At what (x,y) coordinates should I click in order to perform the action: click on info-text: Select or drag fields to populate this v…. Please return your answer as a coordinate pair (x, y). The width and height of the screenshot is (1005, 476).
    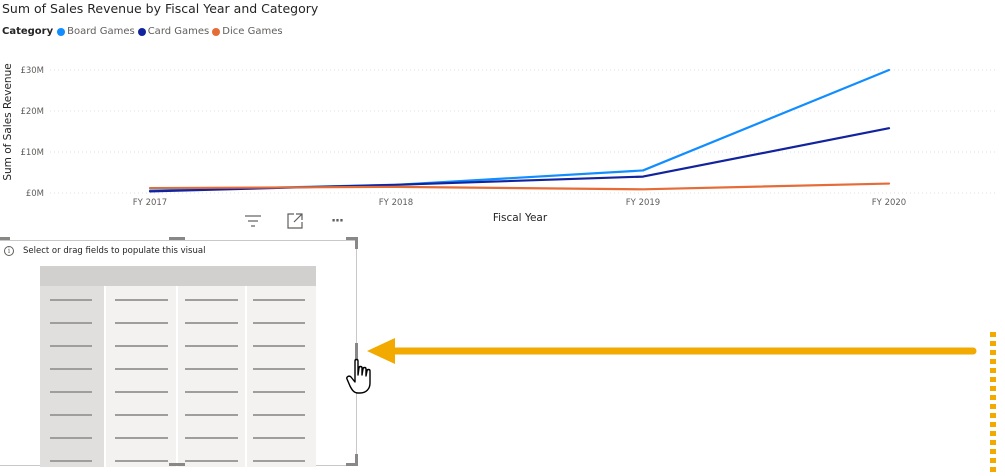
    Looking at the image, I should click on (114, 251).